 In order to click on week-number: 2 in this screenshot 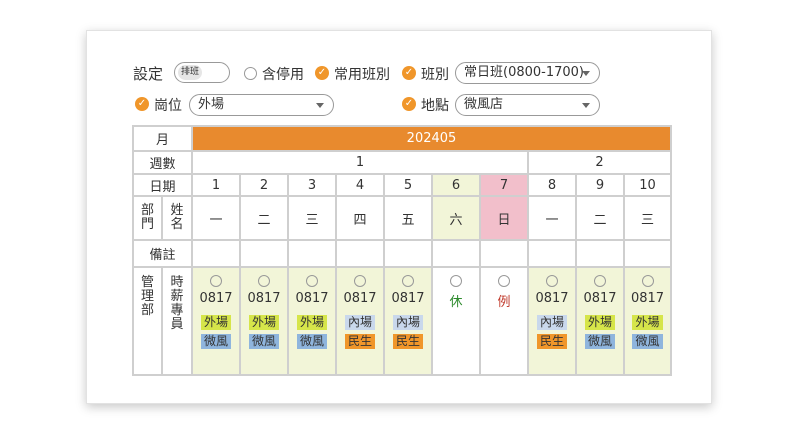, I will do `click(599, 162)`.